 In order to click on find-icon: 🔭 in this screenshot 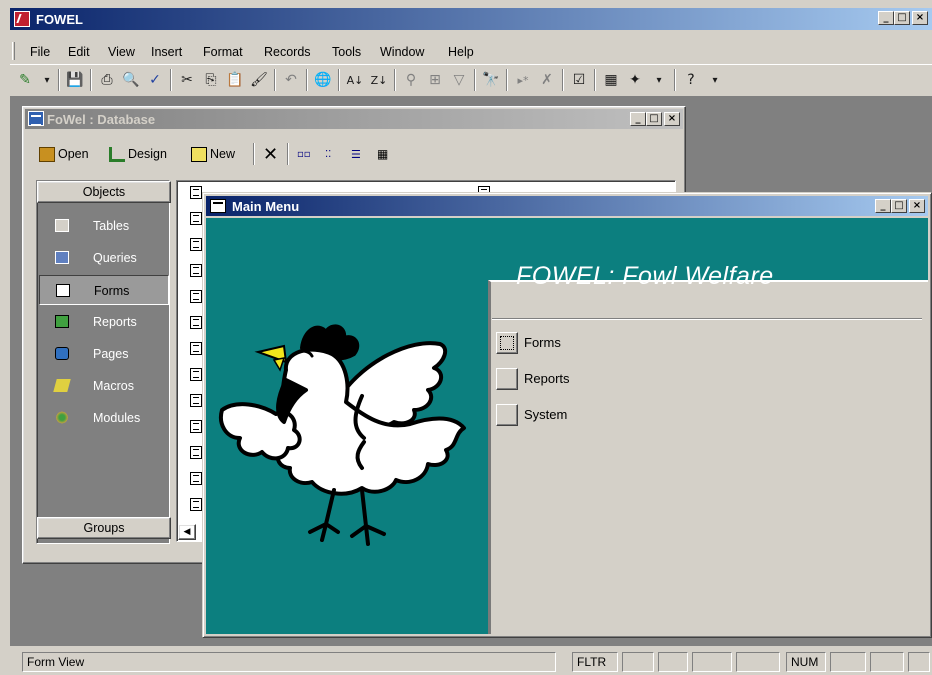, I will do `click(491, 80)`.